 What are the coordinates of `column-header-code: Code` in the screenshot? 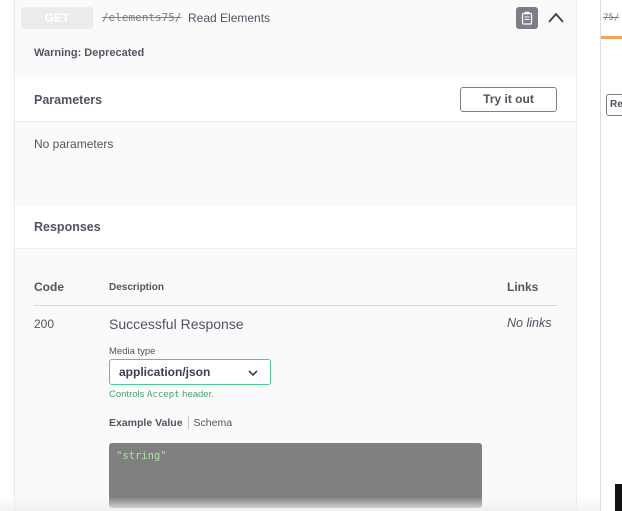 It's located at (49, 287).